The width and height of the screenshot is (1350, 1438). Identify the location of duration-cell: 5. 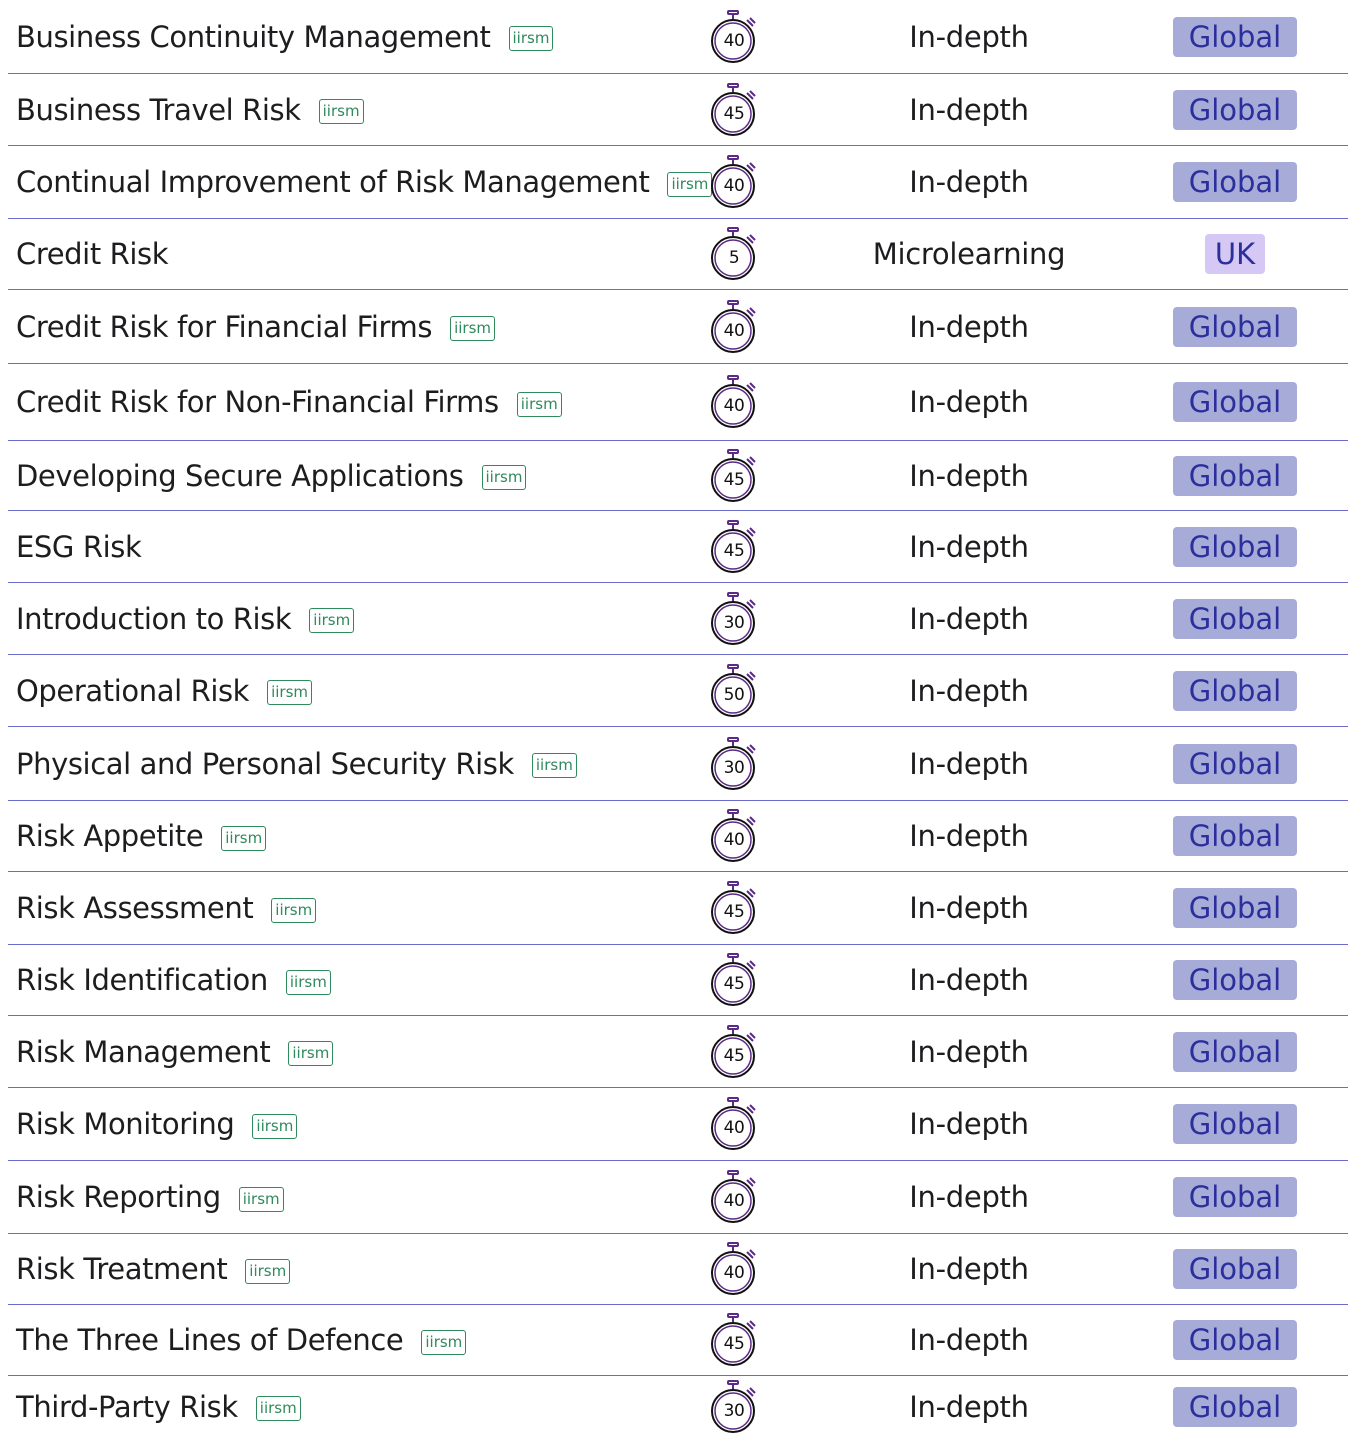
(734, 254).